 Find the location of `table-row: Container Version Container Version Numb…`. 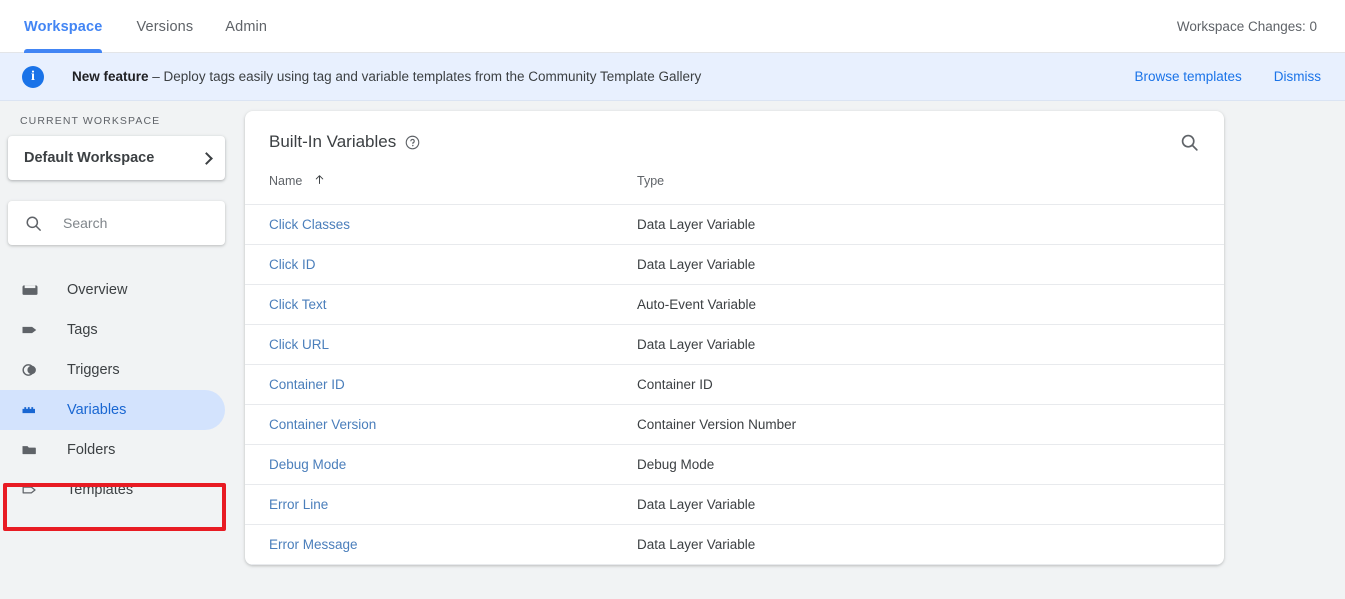

table-row: Container Version Container Version Numb… is located at coordinates (734, 424).